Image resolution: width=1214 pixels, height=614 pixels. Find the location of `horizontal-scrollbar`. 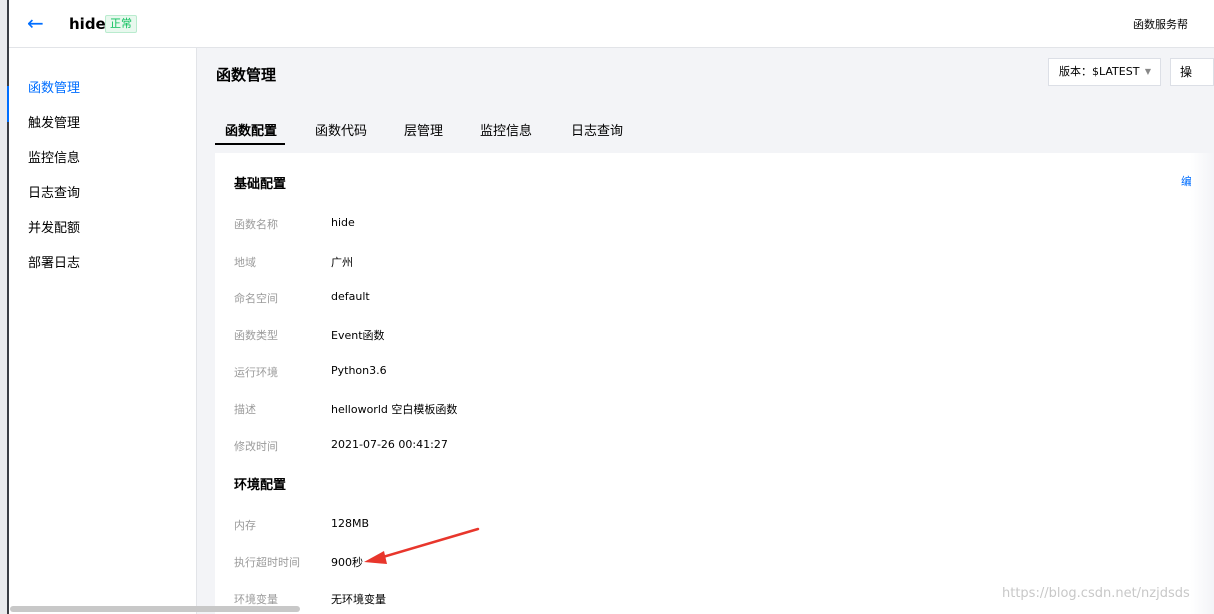

horizontal-scrollbar is located at coordinates (155, 609).